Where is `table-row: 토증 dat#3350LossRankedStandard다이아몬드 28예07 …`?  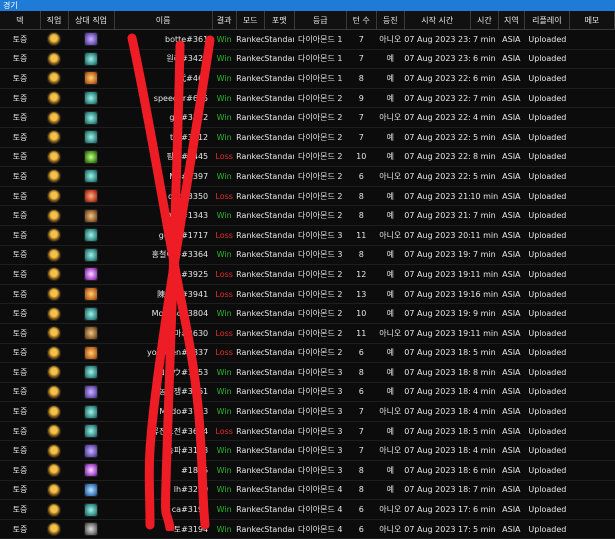
table-row: 토증 dat#3350LossRankedStandard다이아몬드 28예07 … is located at coordinates (307, 196).